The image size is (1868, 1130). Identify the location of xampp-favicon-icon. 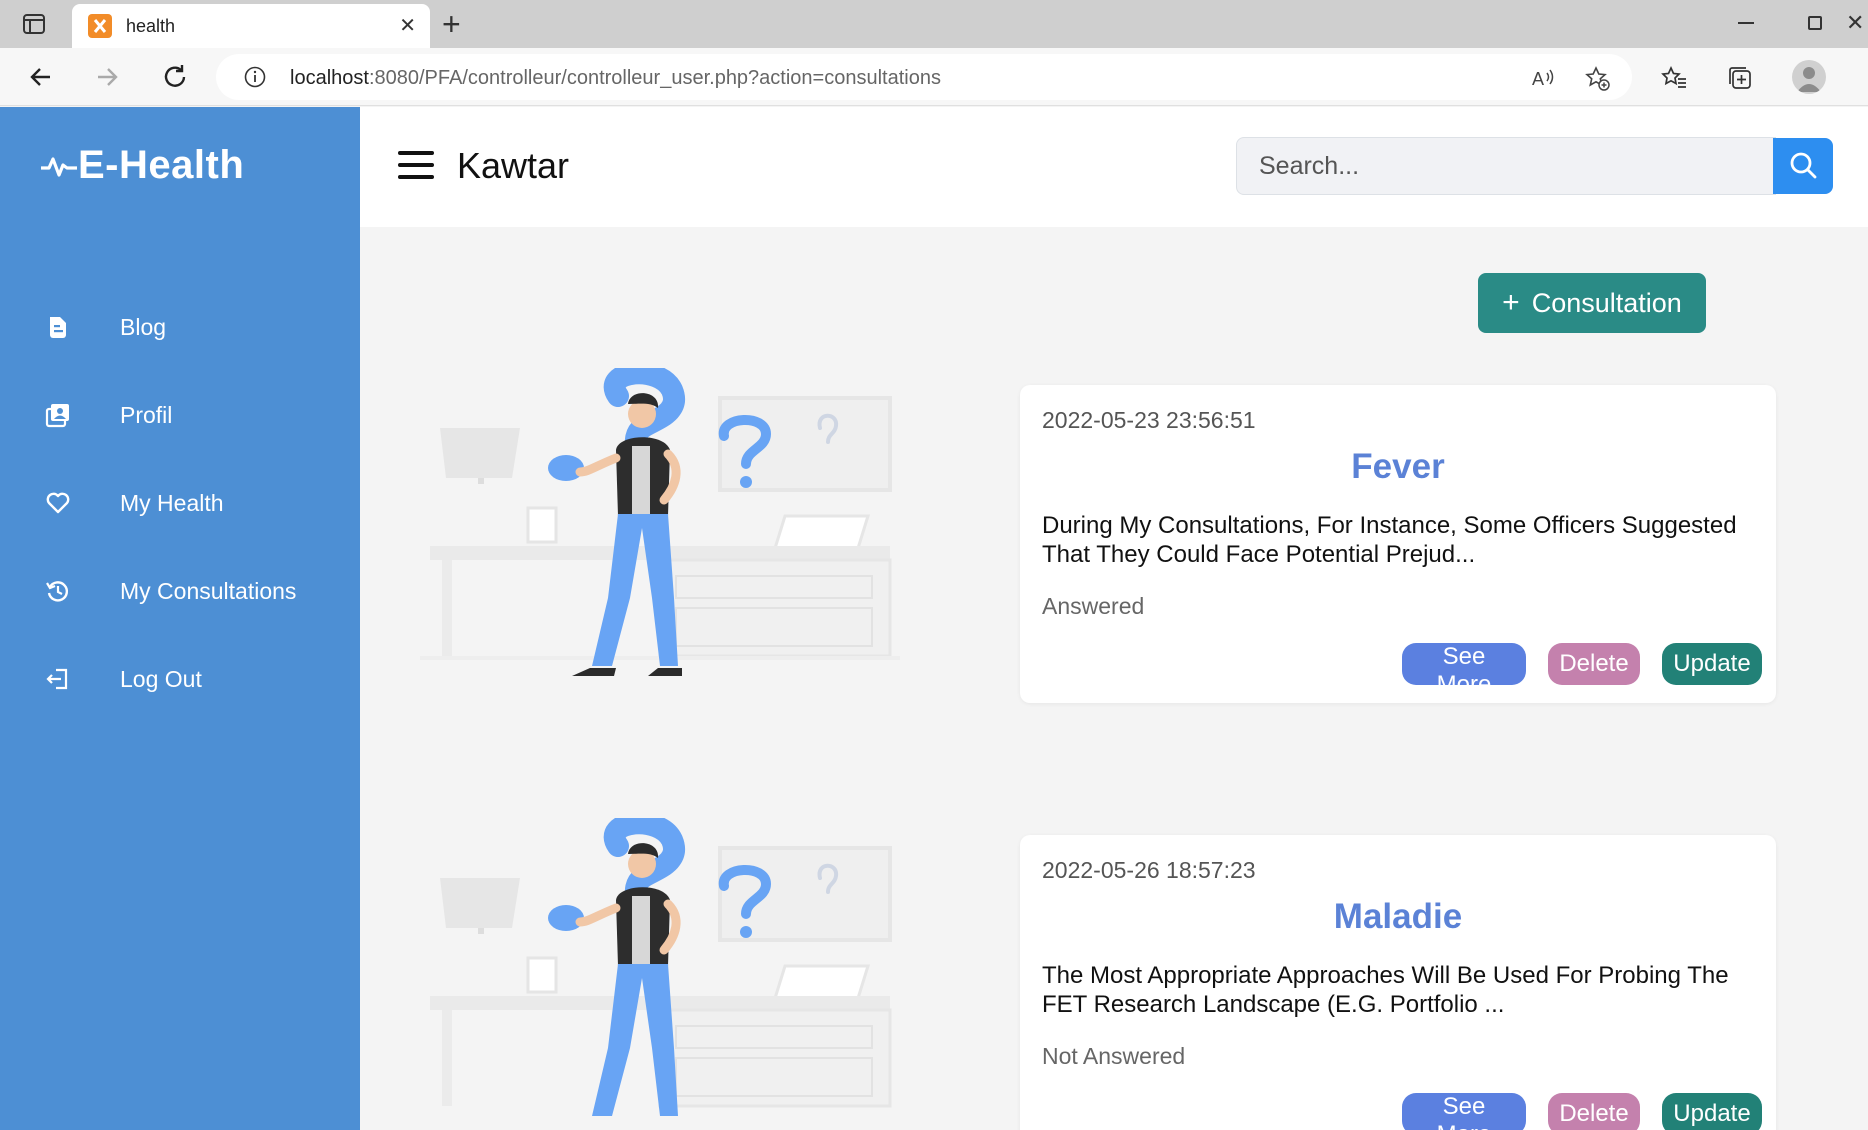
(100, 26).